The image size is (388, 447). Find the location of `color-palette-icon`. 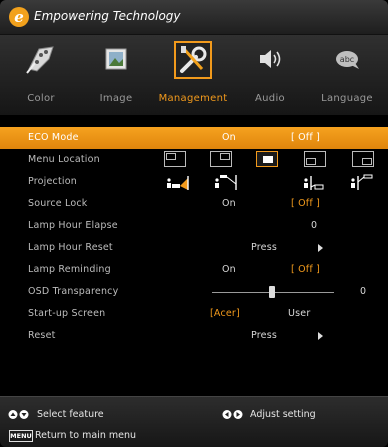

color-palette-icon is located at coordinates (40, 60).